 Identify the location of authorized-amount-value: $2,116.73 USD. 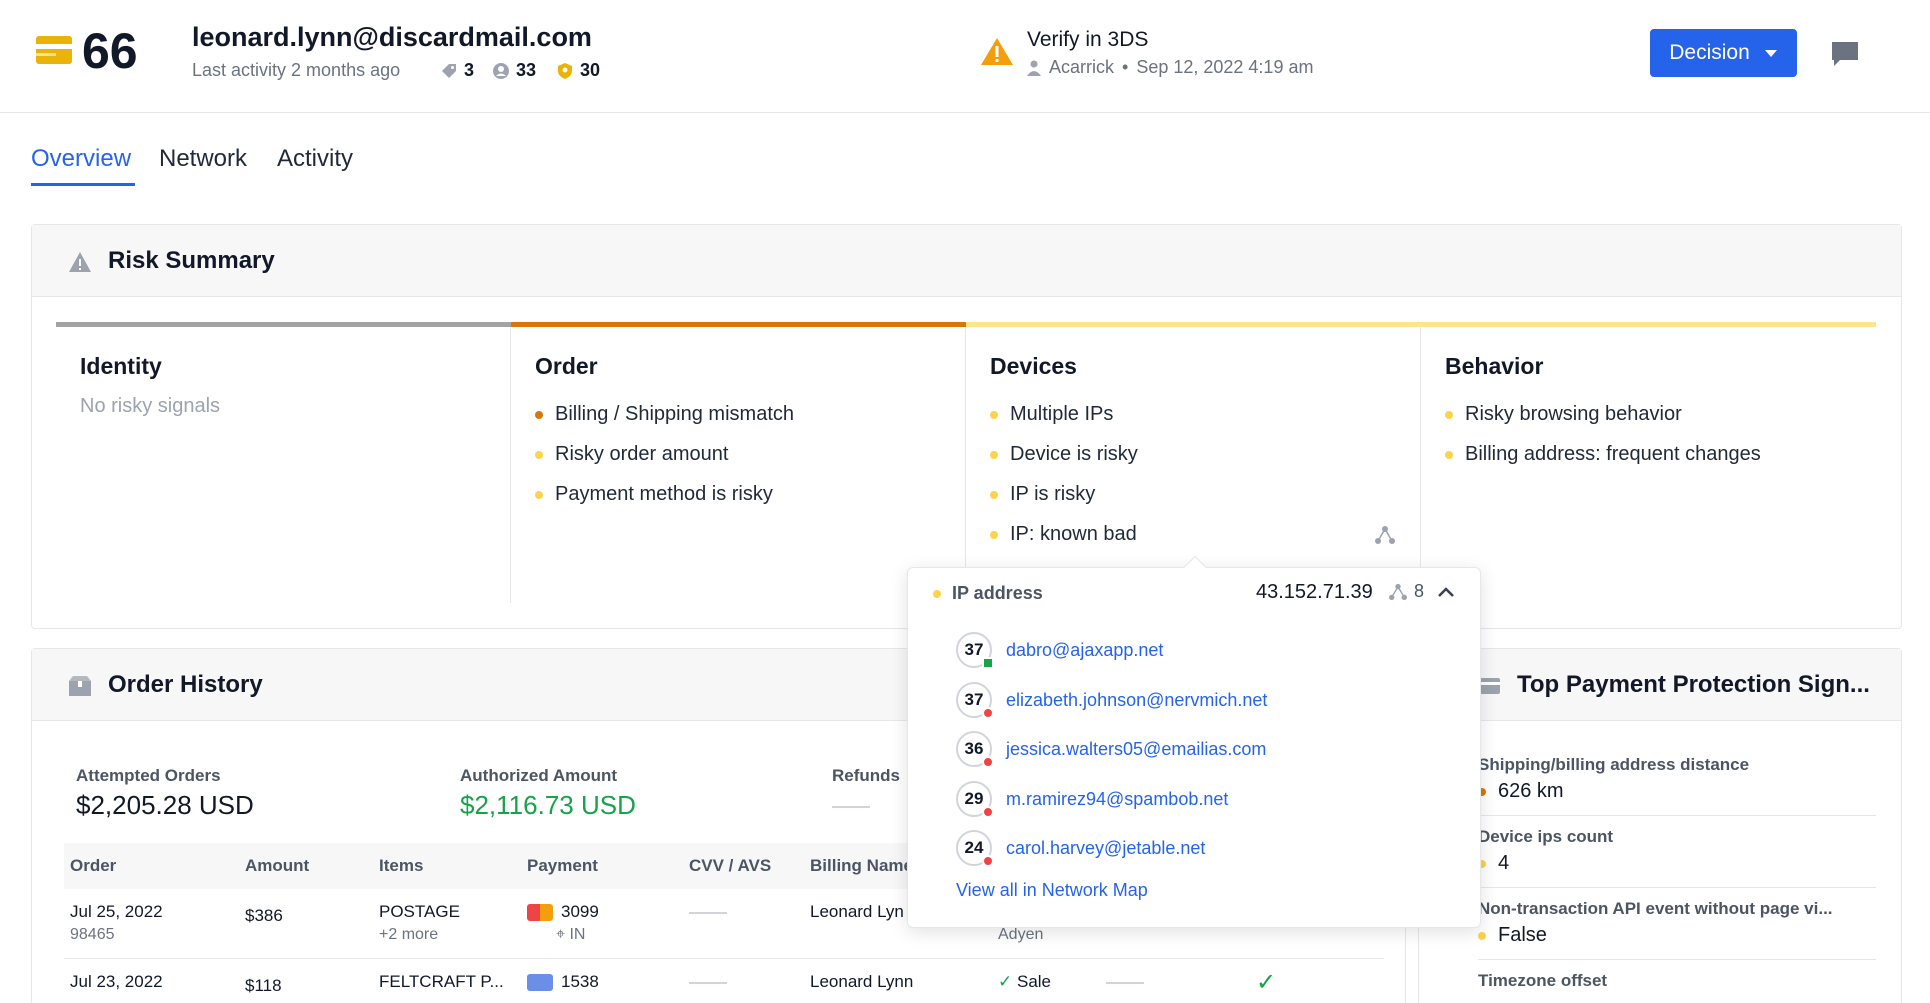
(548, 805).